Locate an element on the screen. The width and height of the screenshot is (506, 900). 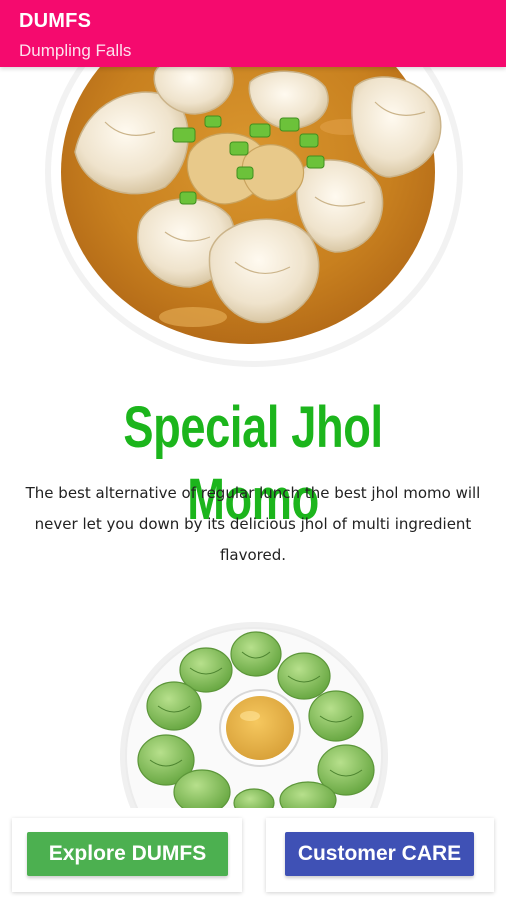
app-bar: DUMFS Dumpling Falls is located at coordinates (253, 33).